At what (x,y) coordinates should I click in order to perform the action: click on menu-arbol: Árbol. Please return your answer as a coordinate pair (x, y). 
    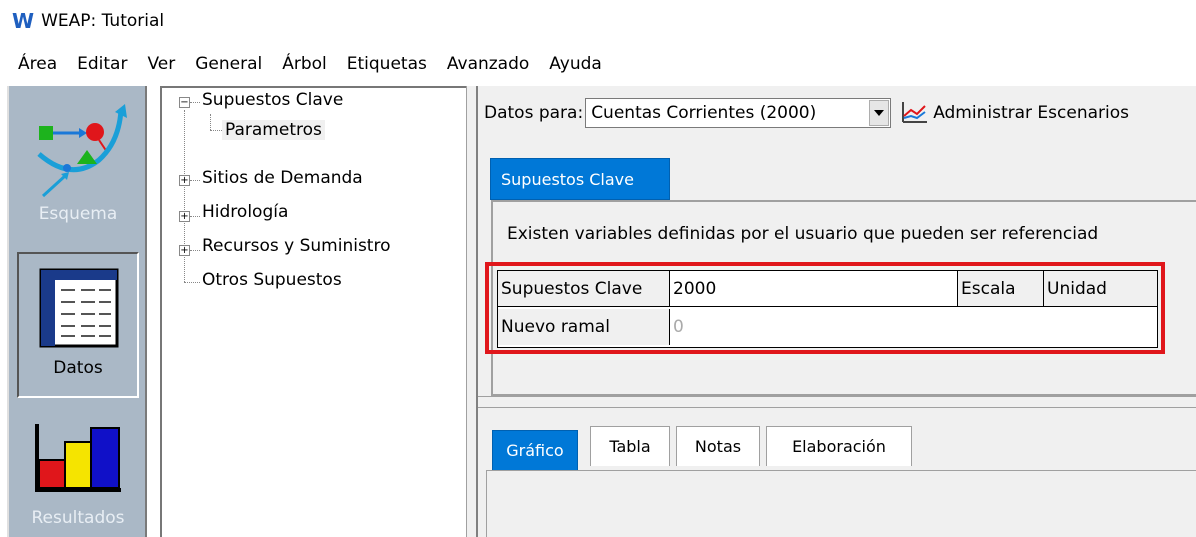
    Looking at the image, I should click on (304, 64).